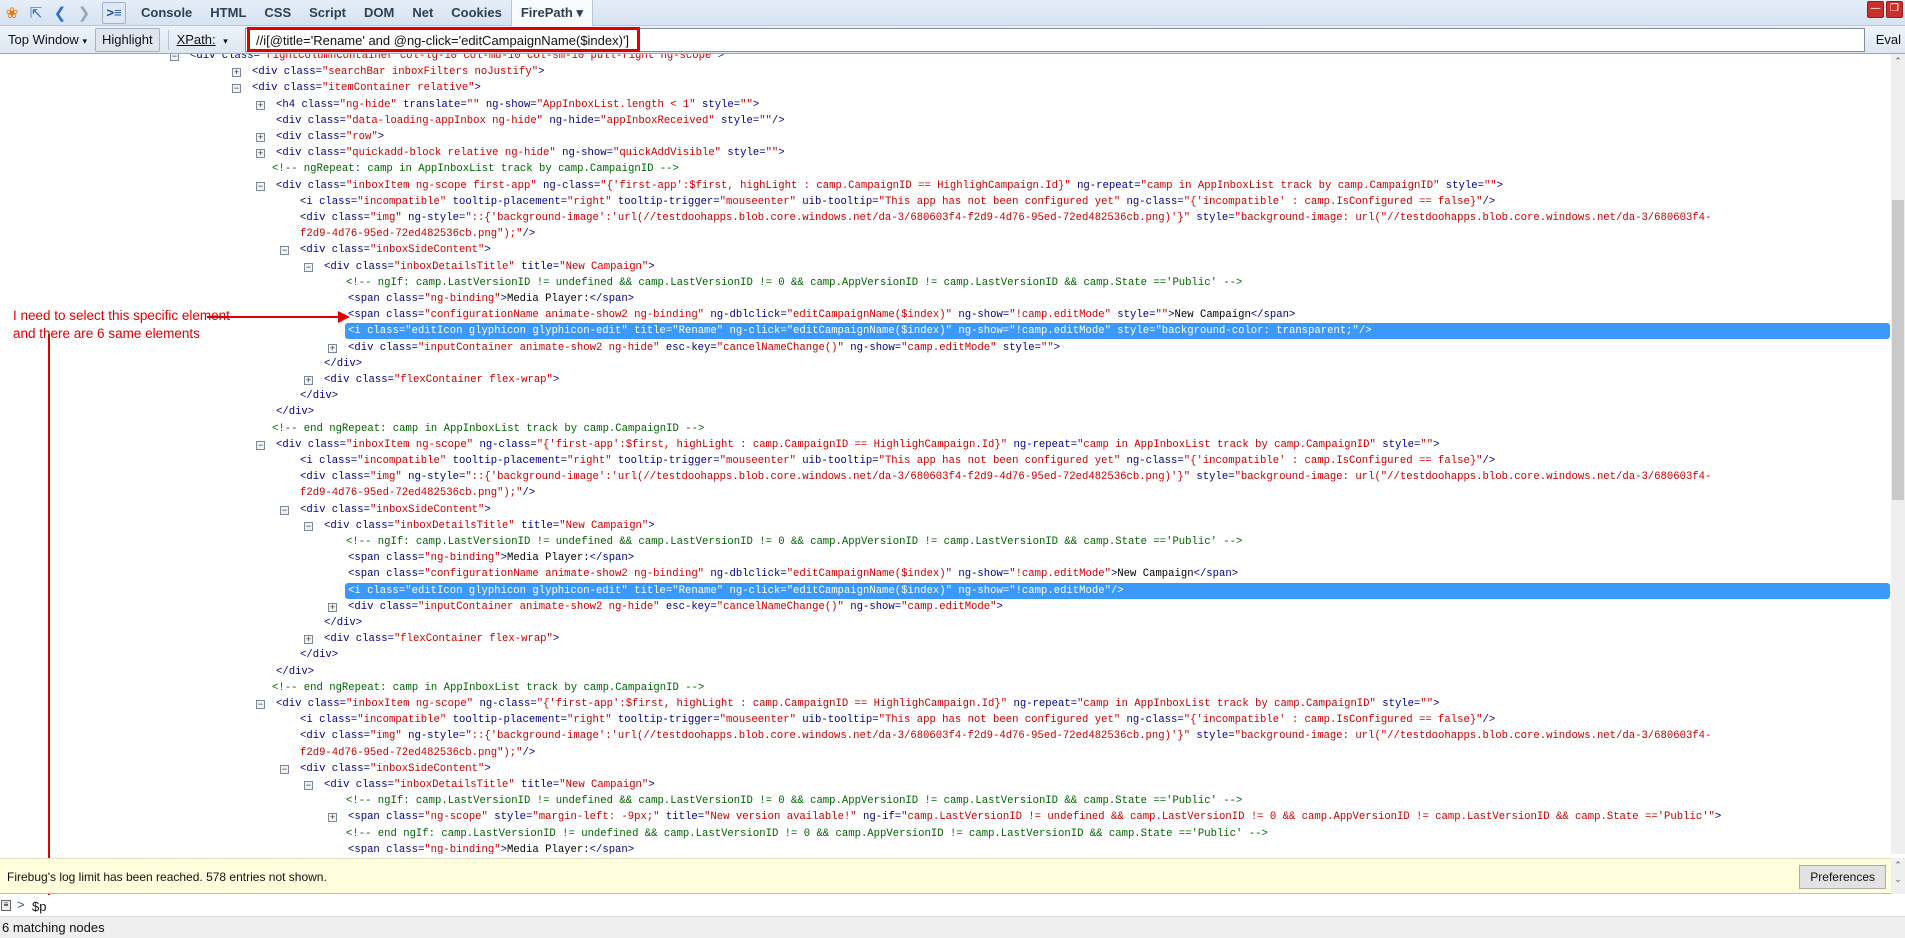 The height and width of the screenshot is (938, 1905). Describe the element at coordinates (476, 13) in the screenshot. I see `tab-cookies: Cookies` at that location.